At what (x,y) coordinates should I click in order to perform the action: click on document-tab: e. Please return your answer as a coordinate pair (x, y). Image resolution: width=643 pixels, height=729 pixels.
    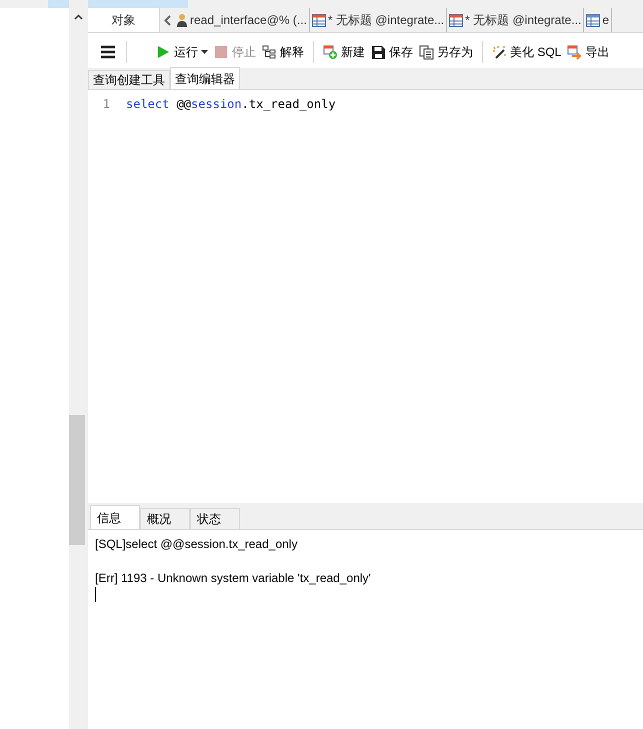
    Looking at the image, I should click on (598, 20).